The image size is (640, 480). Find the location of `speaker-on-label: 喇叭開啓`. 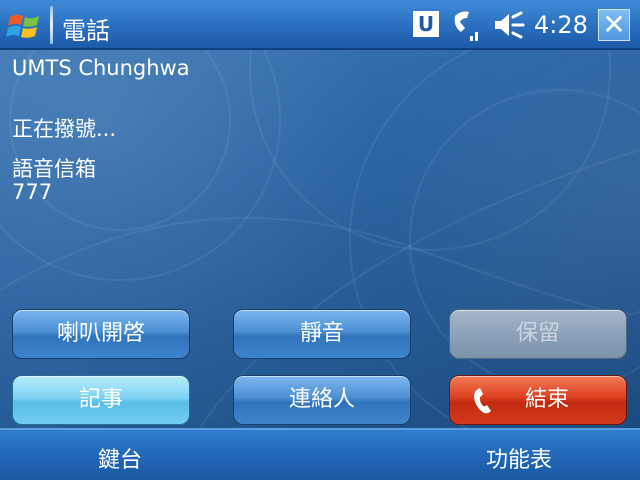

speaker-on-label: 喇叭開啓 is located at coordinates (100, 333).